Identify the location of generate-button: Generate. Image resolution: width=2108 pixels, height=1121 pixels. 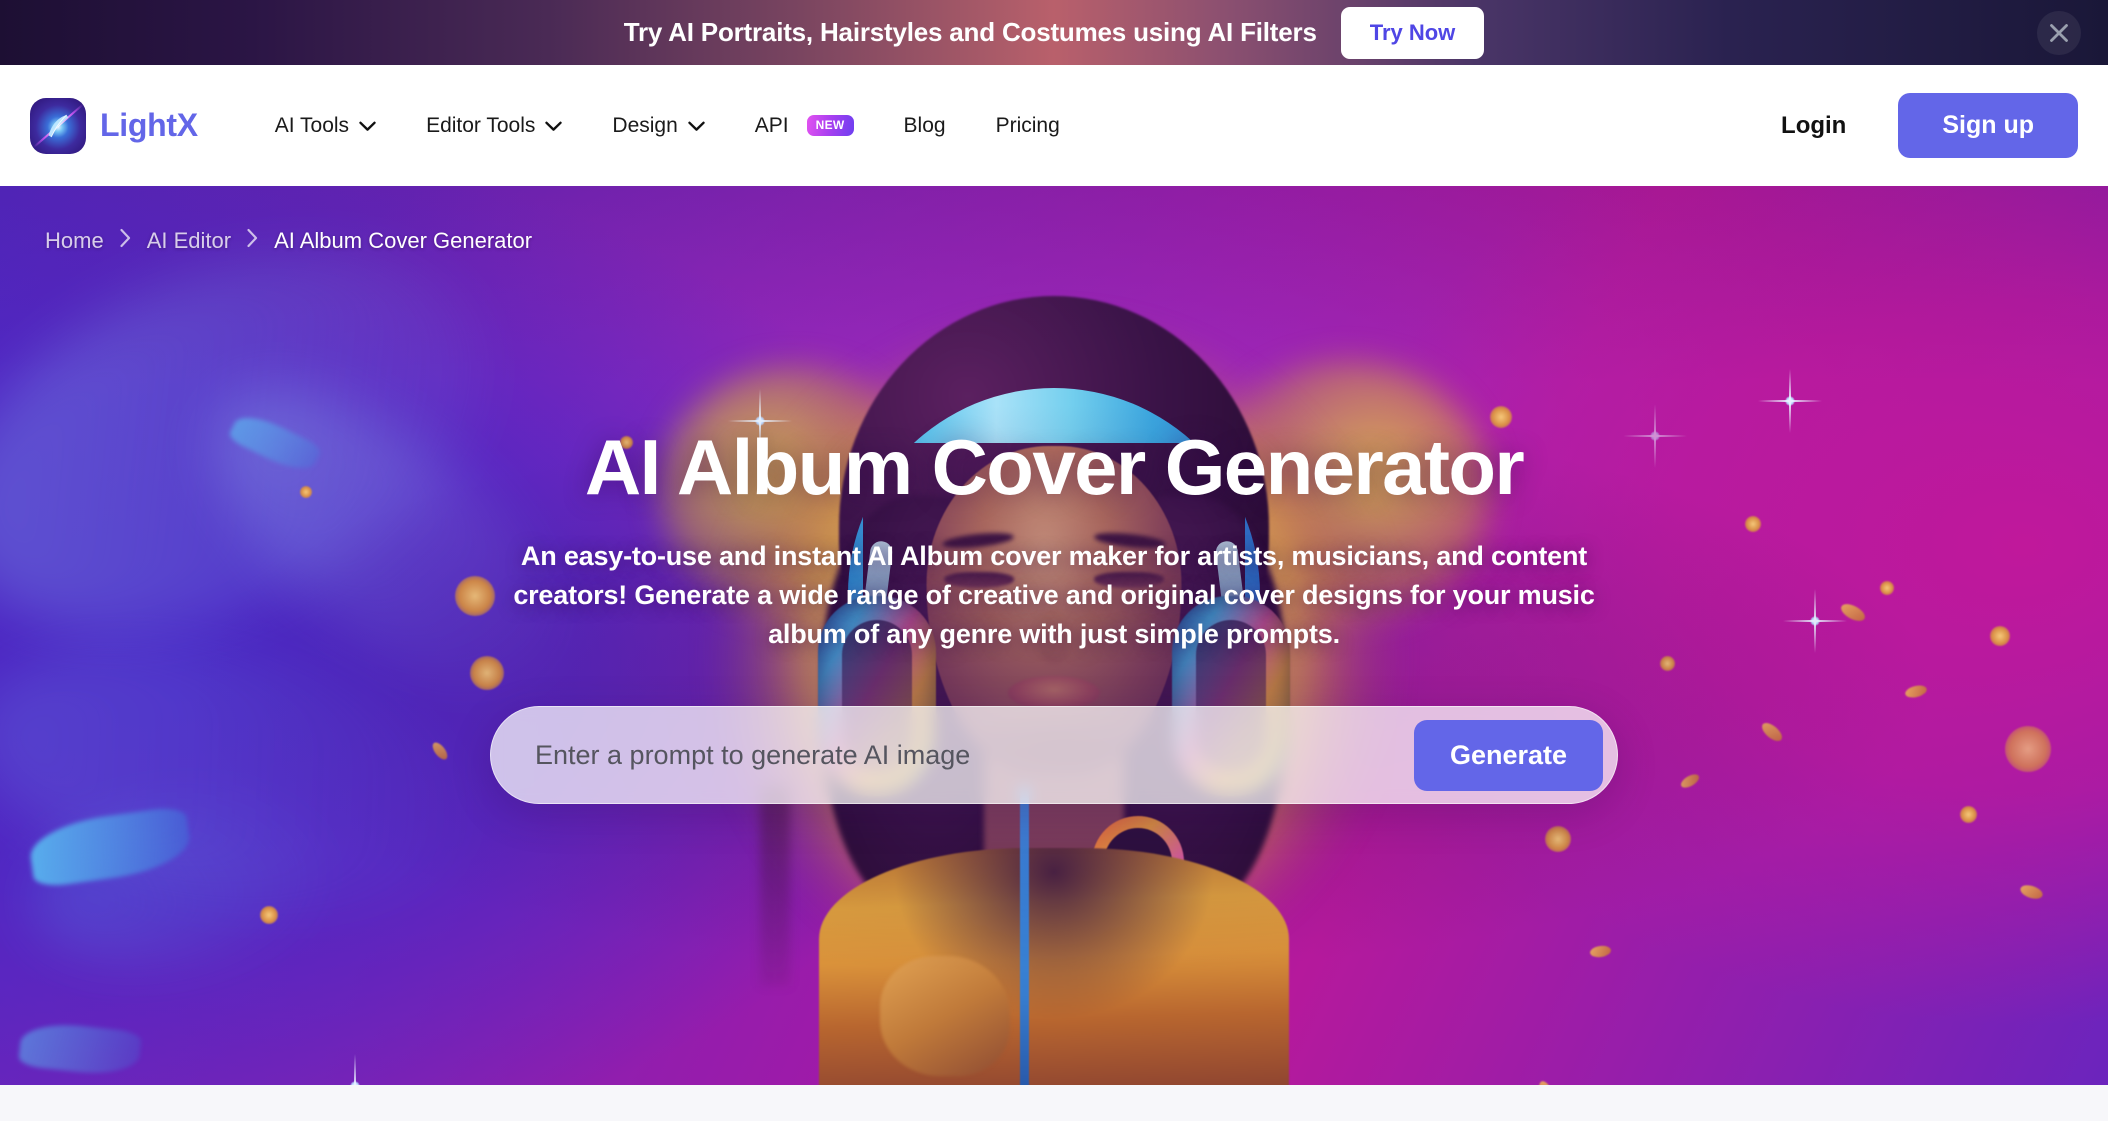
(1508, 755).